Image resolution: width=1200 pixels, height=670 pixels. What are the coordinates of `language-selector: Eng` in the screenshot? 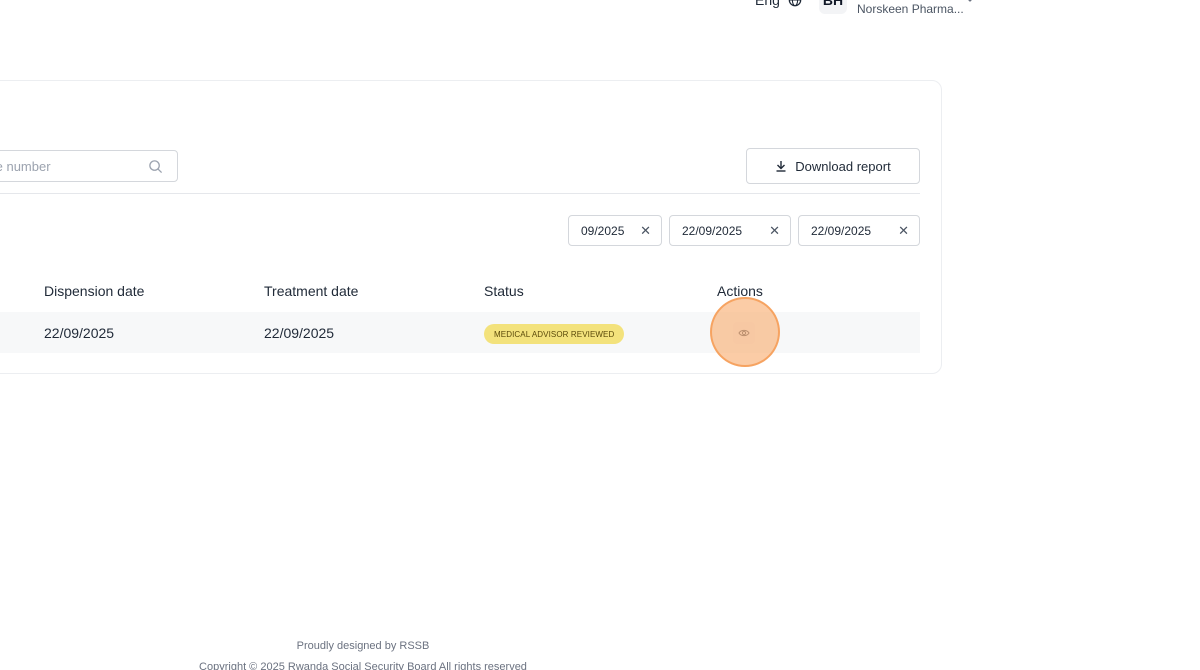 It's located at (778, 4).